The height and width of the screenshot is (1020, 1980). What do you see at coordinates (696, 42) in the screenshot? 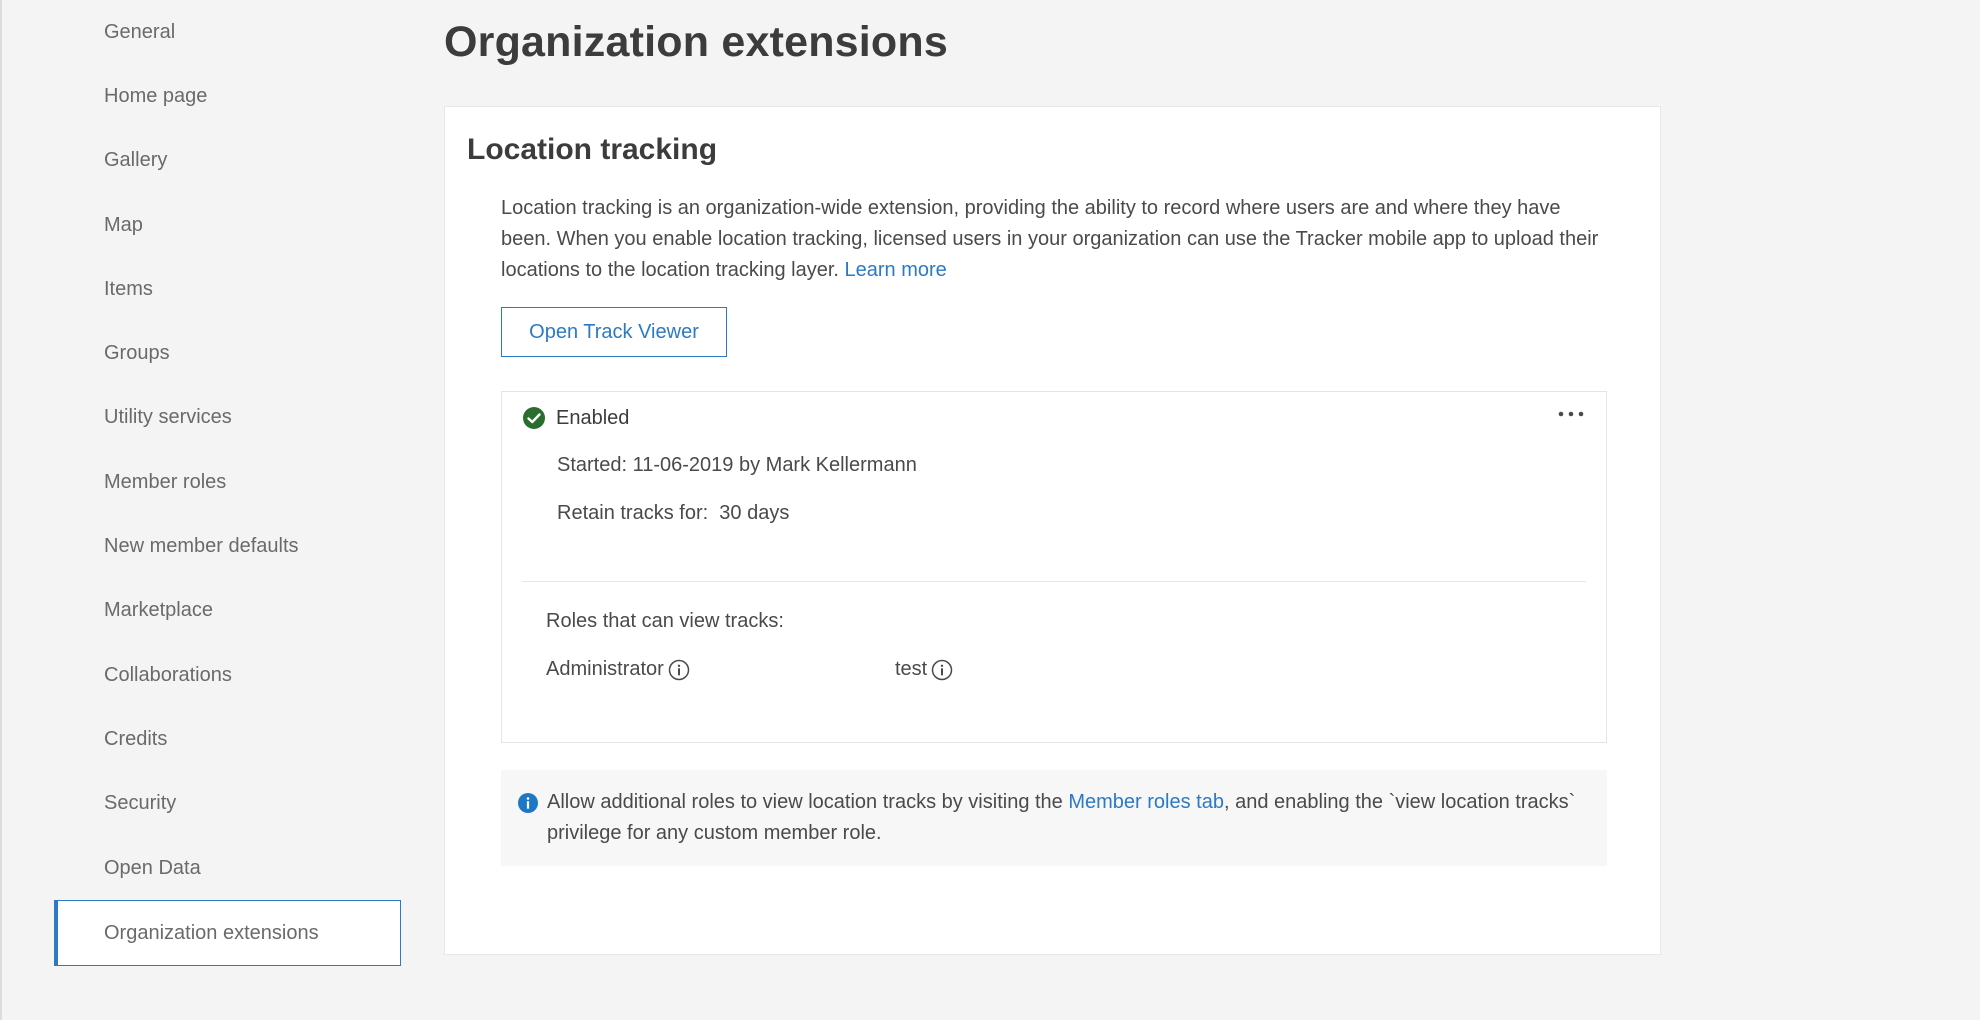
I see `page-title: Organization extensions` at bounding box center [696, 42].